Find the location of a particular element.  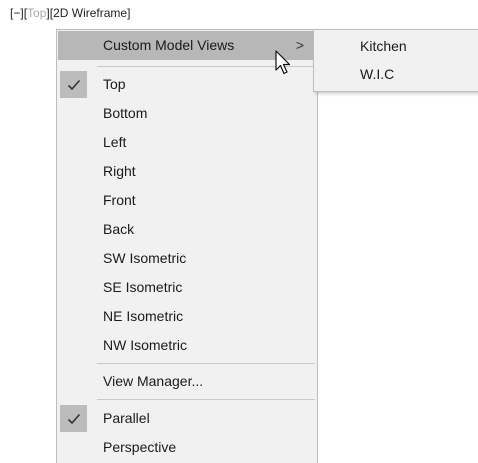

submenu-item-label: W.I.C is located at coordinates (377, 74).